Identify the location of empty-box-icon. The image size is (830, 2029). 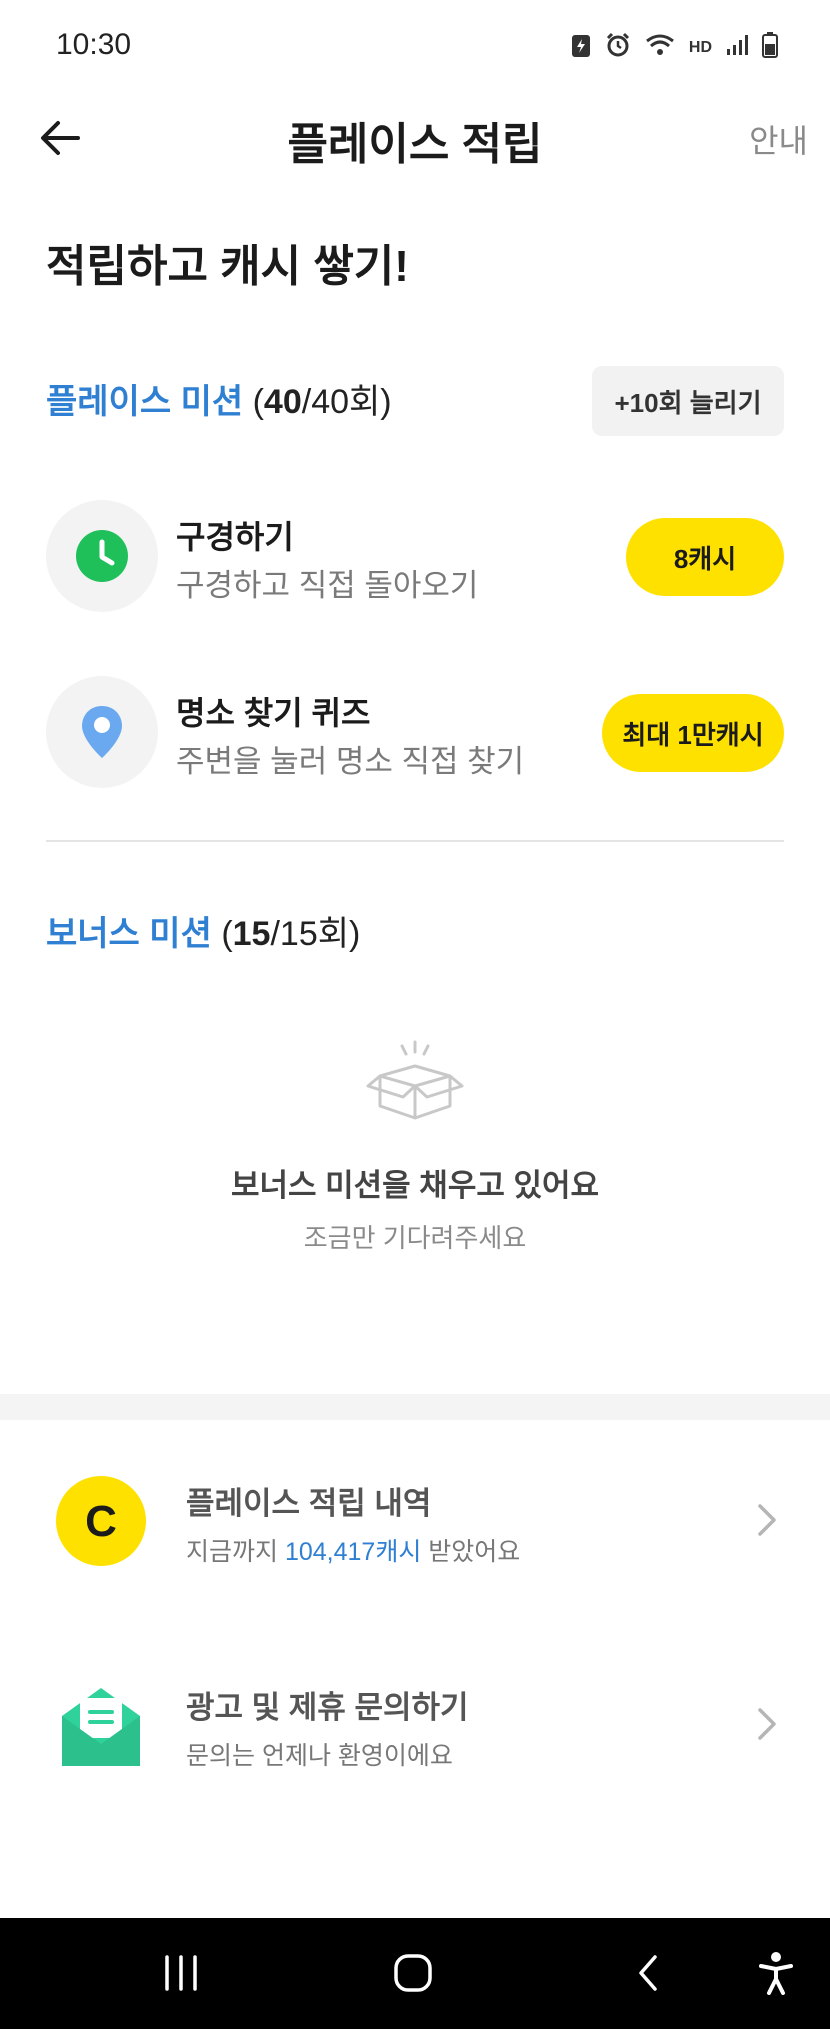
(415, 1080).